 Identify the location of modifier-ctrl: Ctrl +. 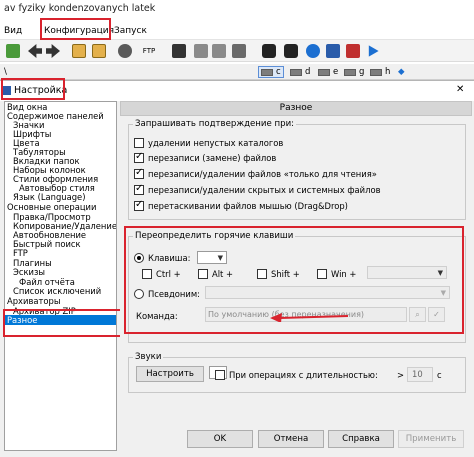
(161, 274).